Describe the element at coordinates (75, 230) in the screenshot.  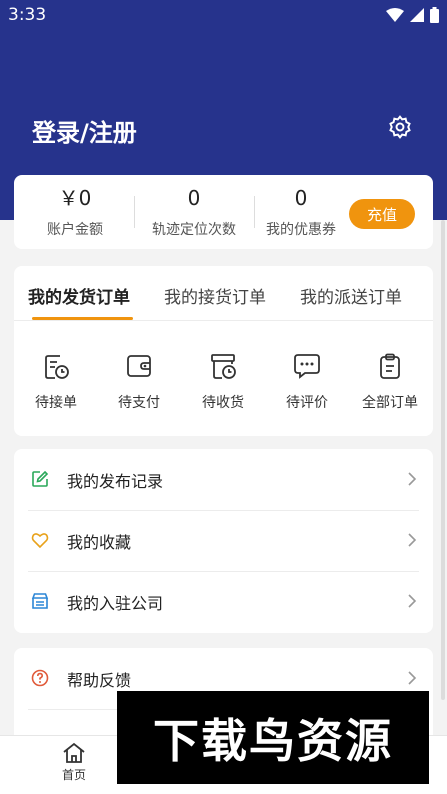
I see `balance-label: 账户金额` at that location.